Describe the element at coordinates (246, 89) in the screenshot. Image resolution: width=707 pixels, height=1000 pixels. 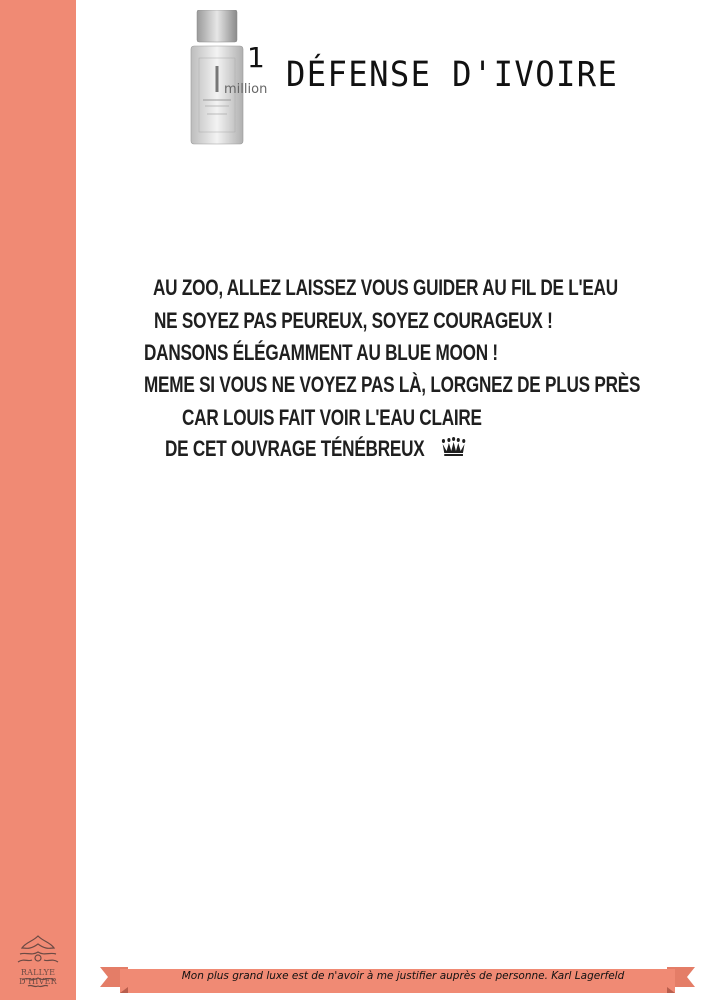
I see `brand-word: million` at that location.